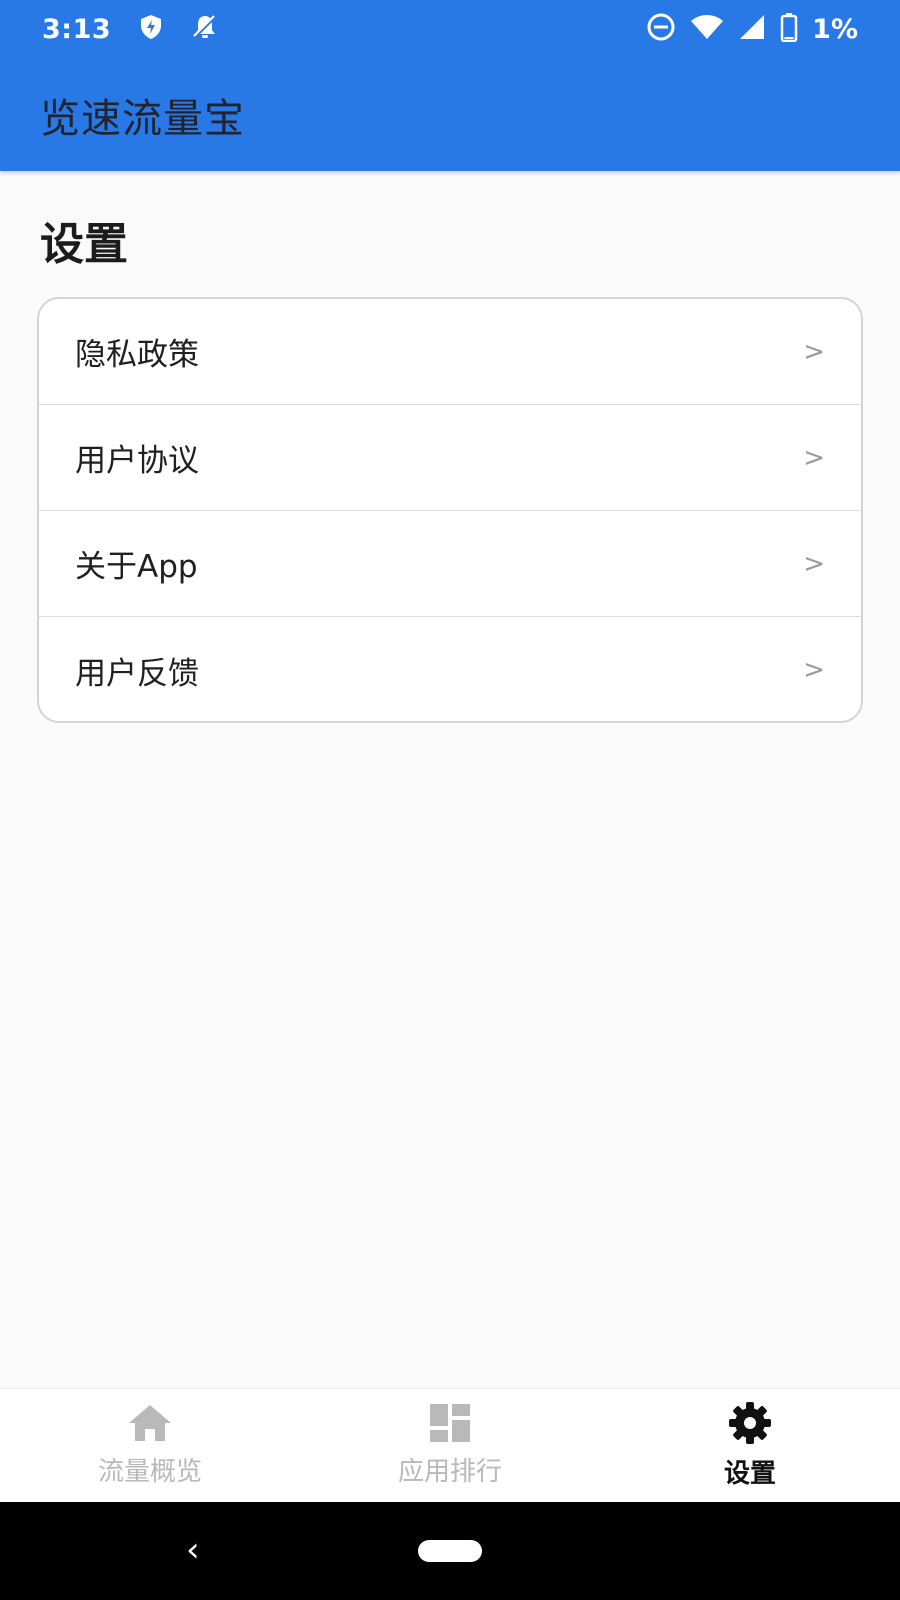  I want to click on notifications-off-icon, so click(205, 29).